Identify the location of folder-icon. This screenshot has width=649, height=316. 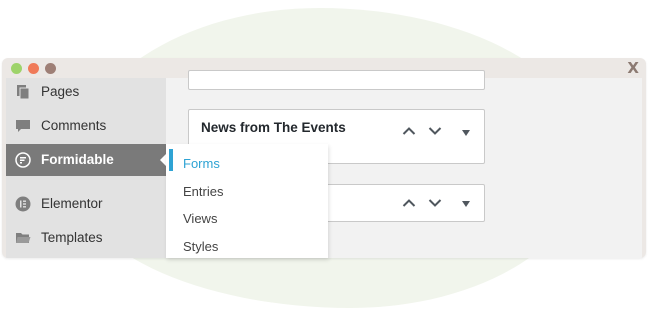
(23, 238).